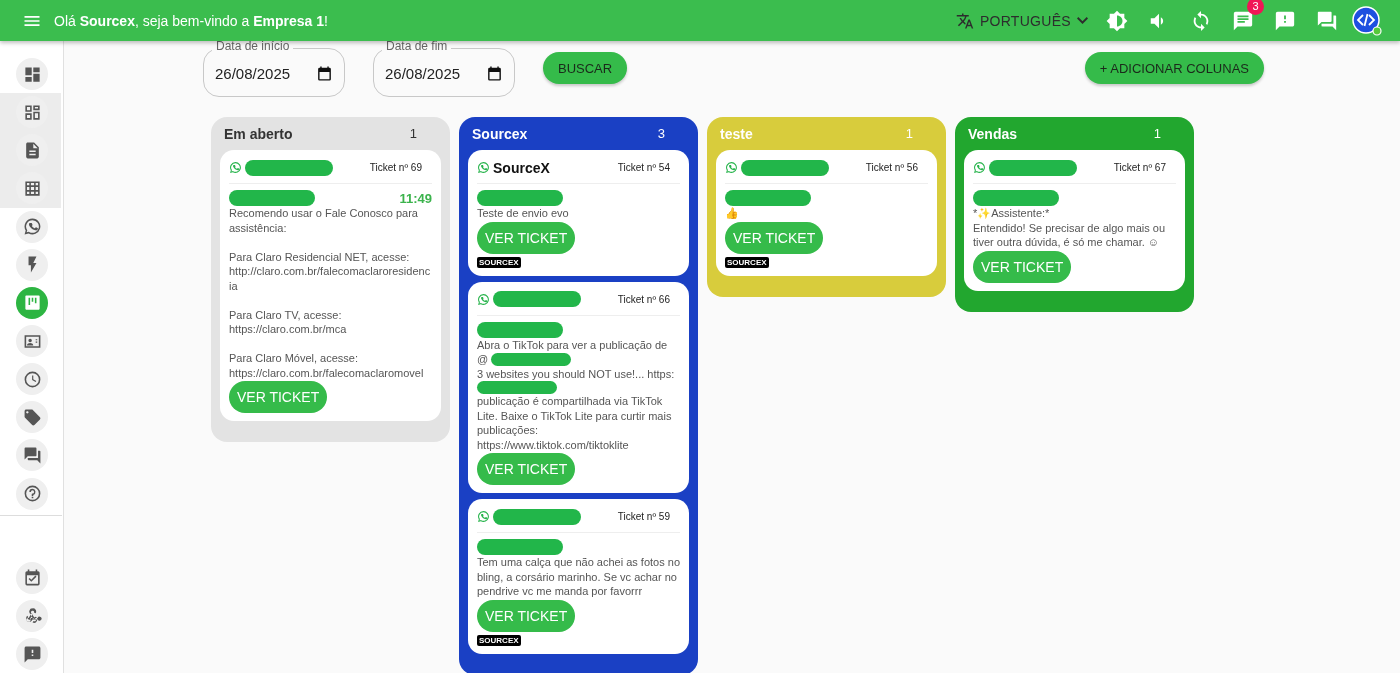 Image resolution: width=1400 pixels, height=673 pixels. I want to click on clock-icon, so click(32, 379).